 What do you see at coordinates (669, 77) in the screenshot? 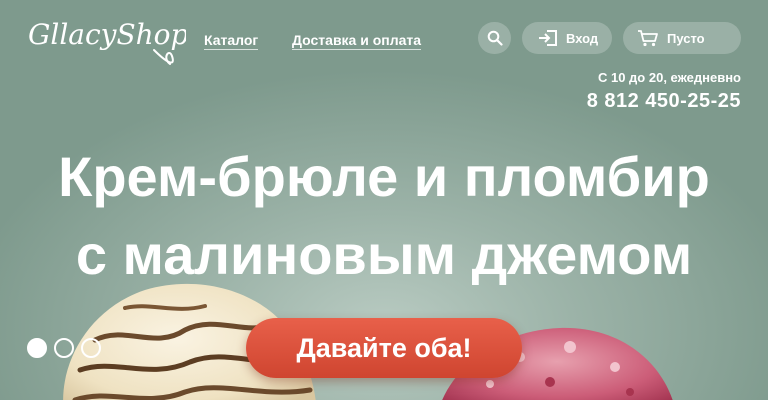
I see `working-hours: С 10 до 20, ежедневно` at bounding box center [669, 77].